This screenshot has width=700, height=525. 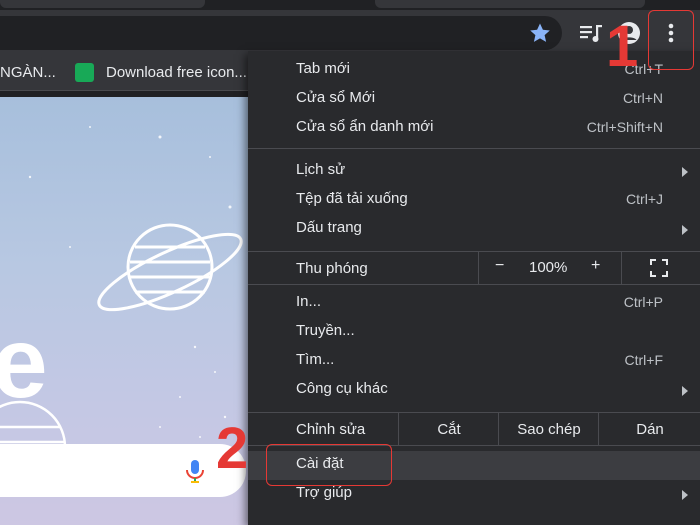 What do you see at coordinates (329, 227) in the screenshot?
I see `menu-item-label: Dấu trang` at bounding box center [329, 227].